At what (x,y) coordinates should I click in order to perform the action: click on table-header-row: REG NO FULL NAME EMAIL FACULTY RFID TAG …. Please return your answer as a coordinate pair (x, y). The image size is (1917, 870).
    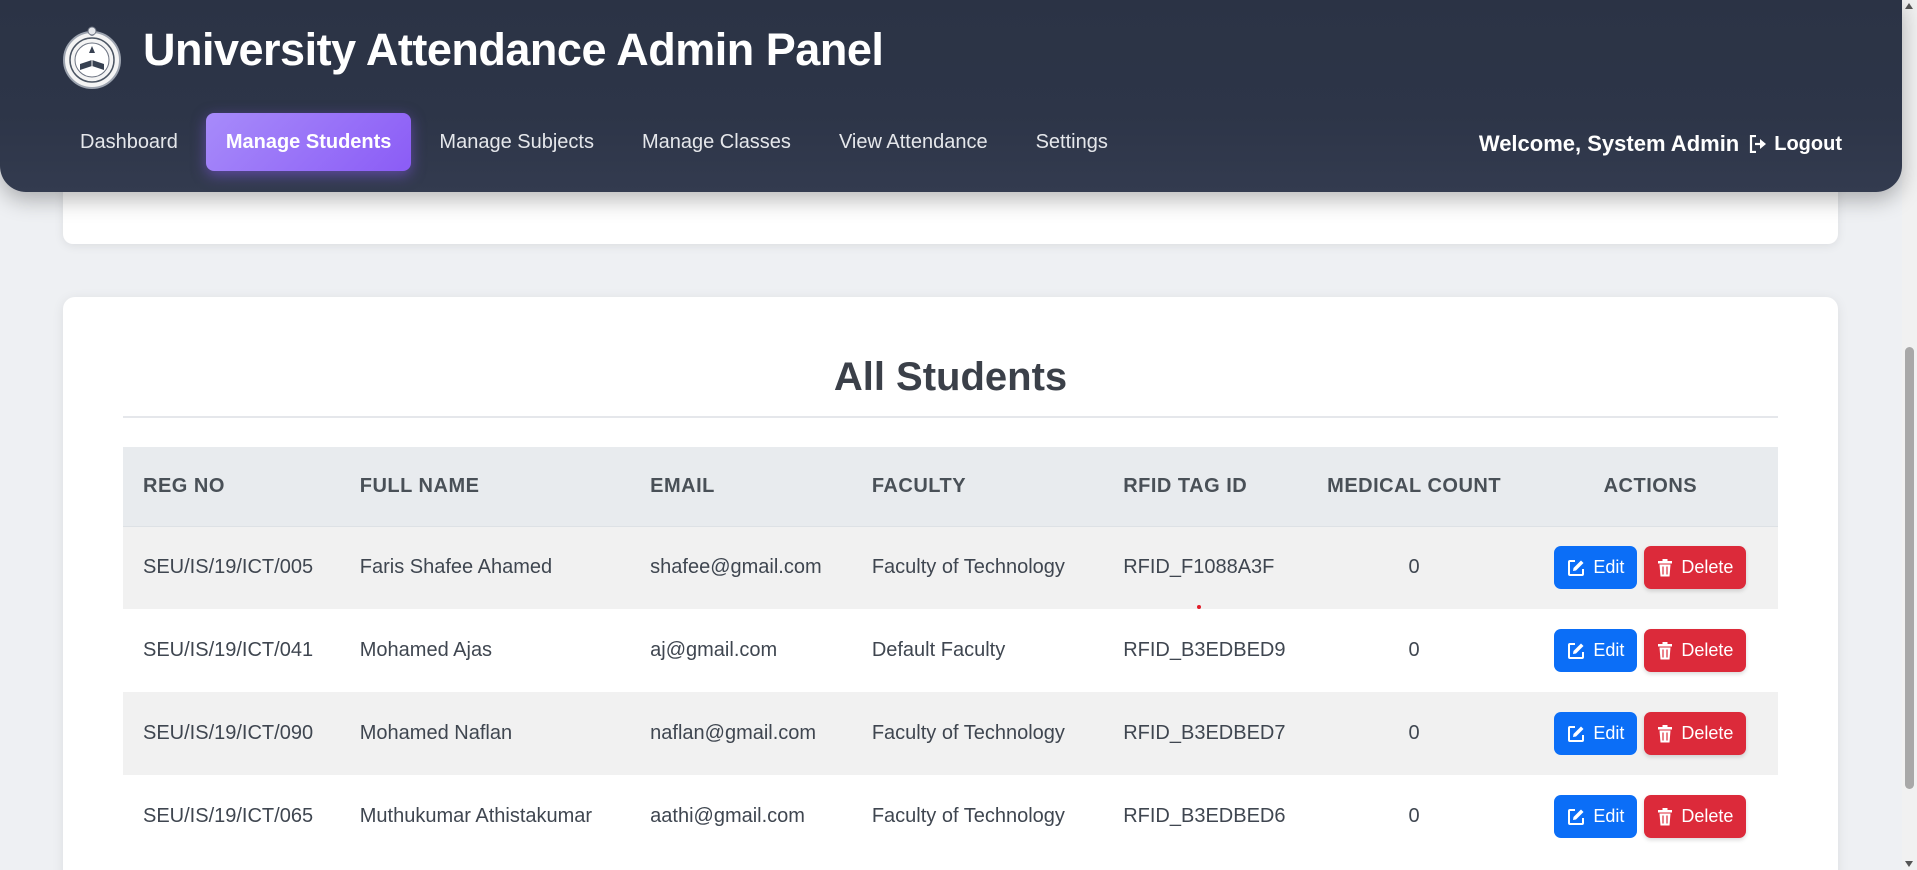
    Looking at the image, I should click on (950, 487).